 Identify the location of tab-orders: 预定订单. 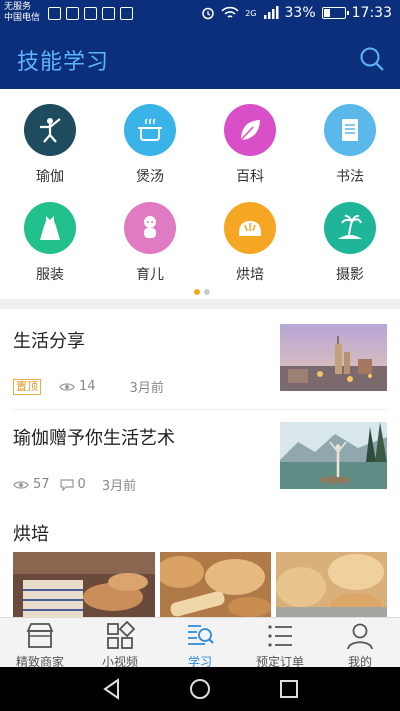
(280, 643).